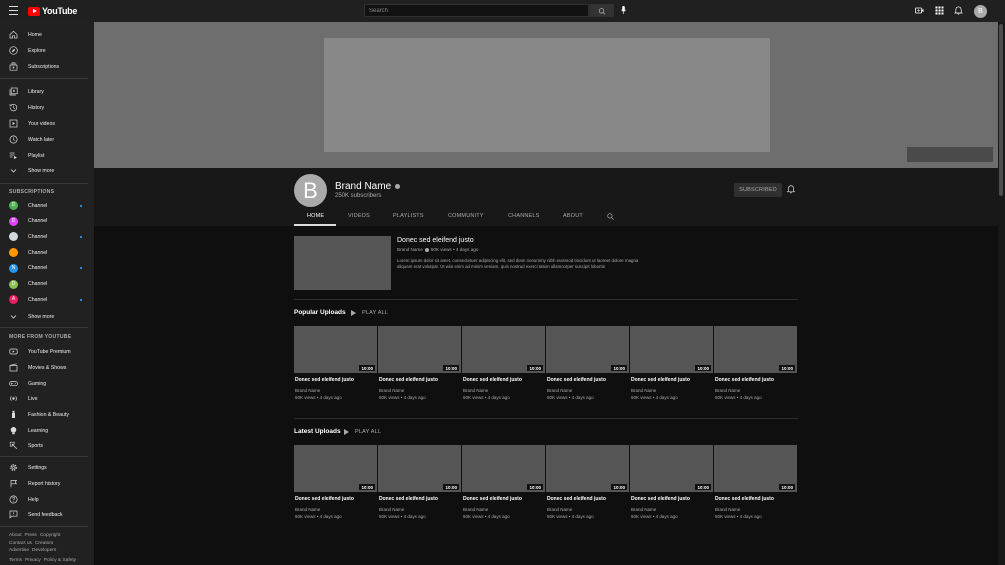 The image size is (1005, 565). I want to click on footer-link: Developers, so click(44, 550).